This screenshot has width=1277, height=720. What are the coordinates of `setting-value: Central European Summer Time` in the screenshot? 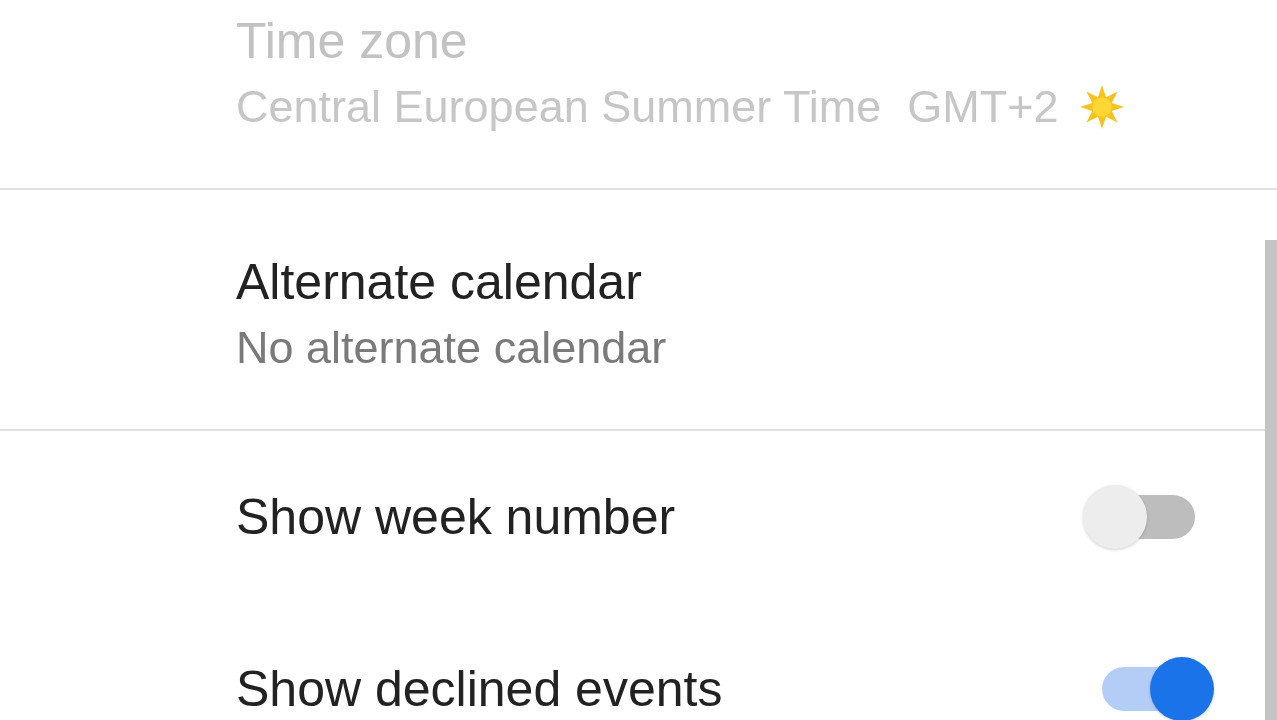 It's located at (559, 107).